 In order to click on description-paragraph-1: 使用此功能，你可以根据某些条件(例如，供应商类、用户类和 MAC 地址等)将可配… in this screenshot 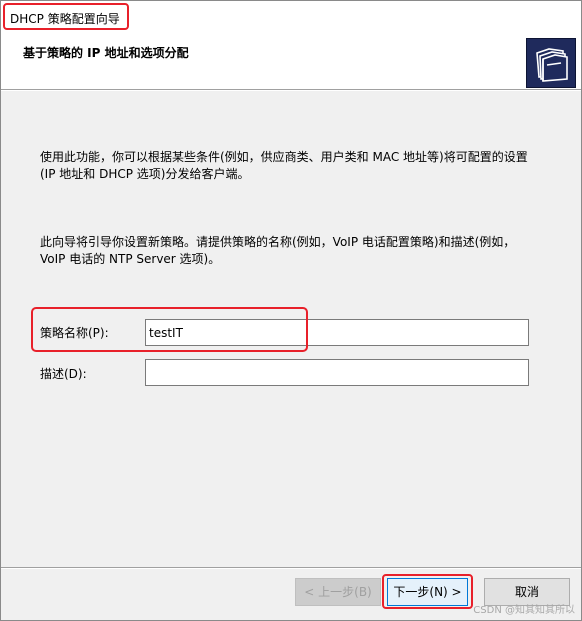, I will do `click(284, 165)`.